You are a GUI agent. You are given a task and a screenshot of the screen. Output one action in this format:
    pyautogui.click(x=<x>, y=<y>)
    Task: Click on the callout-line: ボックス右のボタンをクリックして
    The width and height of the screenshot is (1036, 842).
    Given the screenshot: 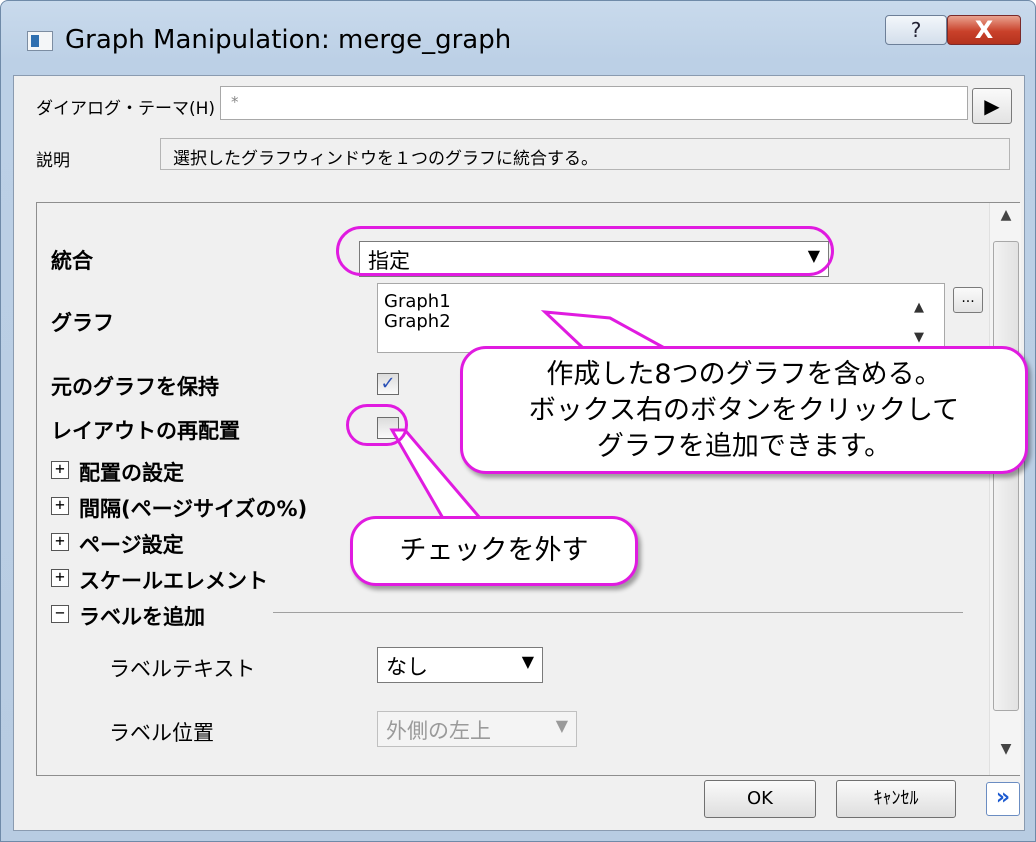 What is the action you would take?
    pyautogui.click(x=744, y=410)
    